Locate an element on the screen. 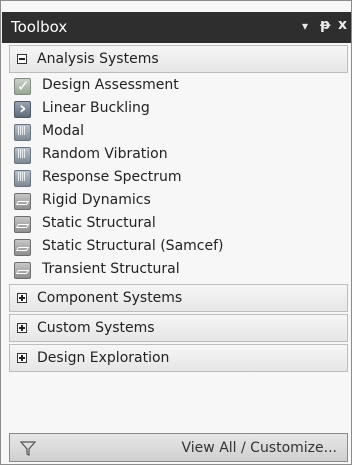 The height and width of the screenshot is (465, 352). list-item: Design Assessment is located at coordinates (178, 86).